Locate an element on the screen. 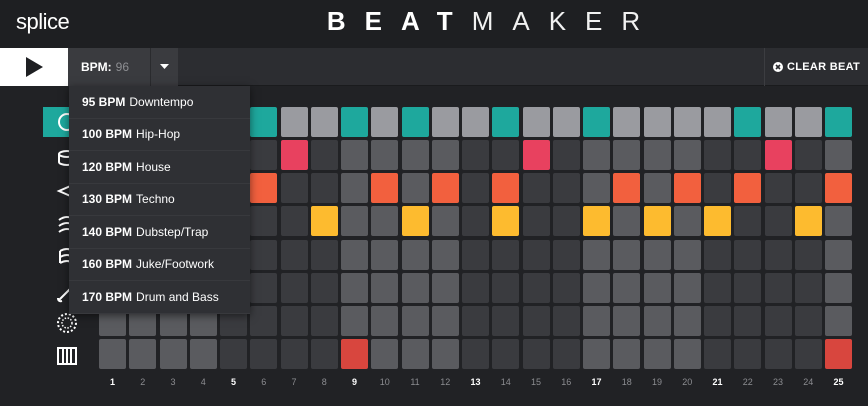  bpm-option: 100 BPM Hip-Hop is located at coordinates (159, 135).